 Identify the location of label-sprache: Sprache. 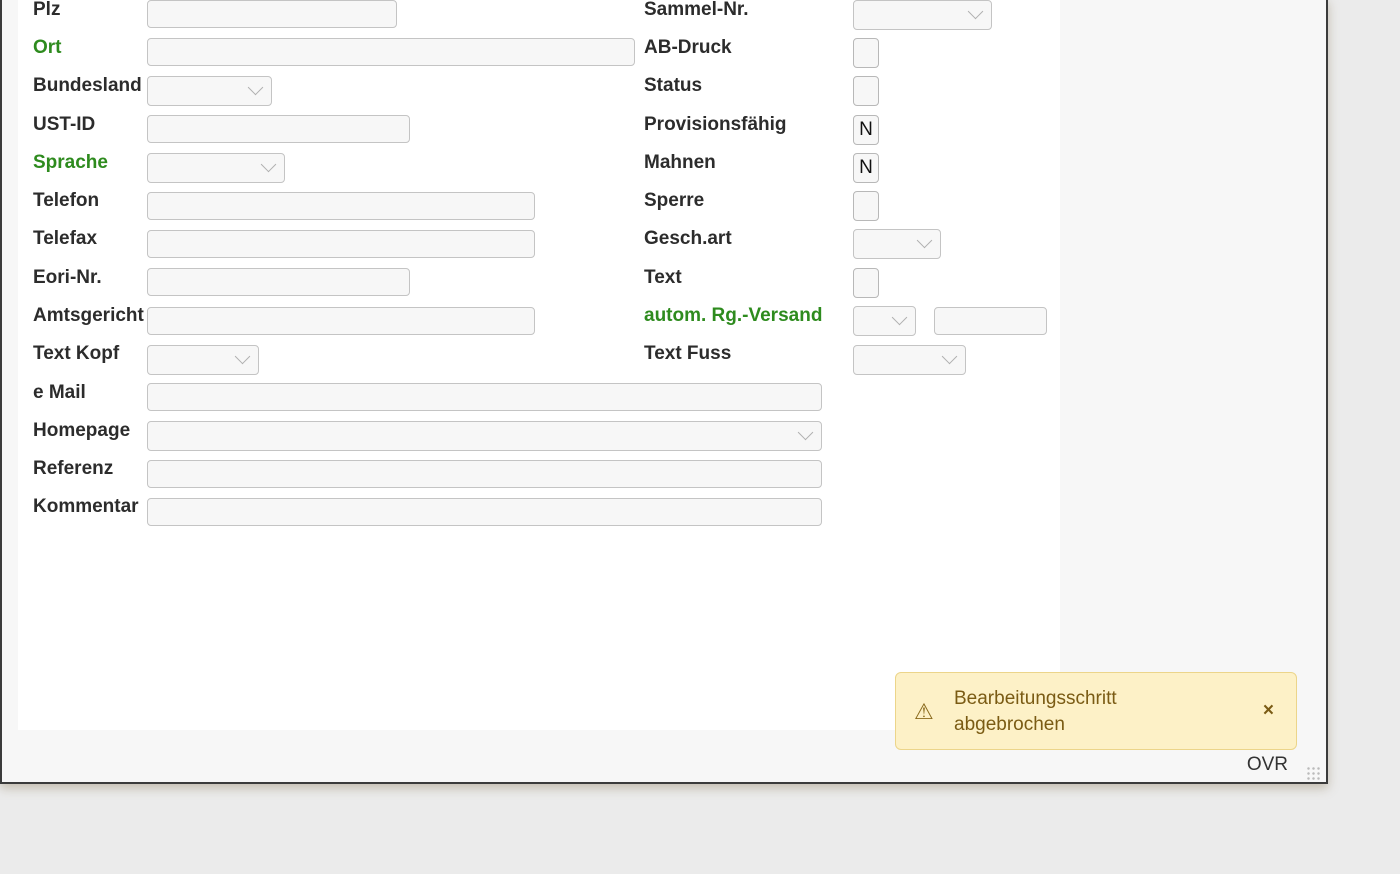
(70, 162).